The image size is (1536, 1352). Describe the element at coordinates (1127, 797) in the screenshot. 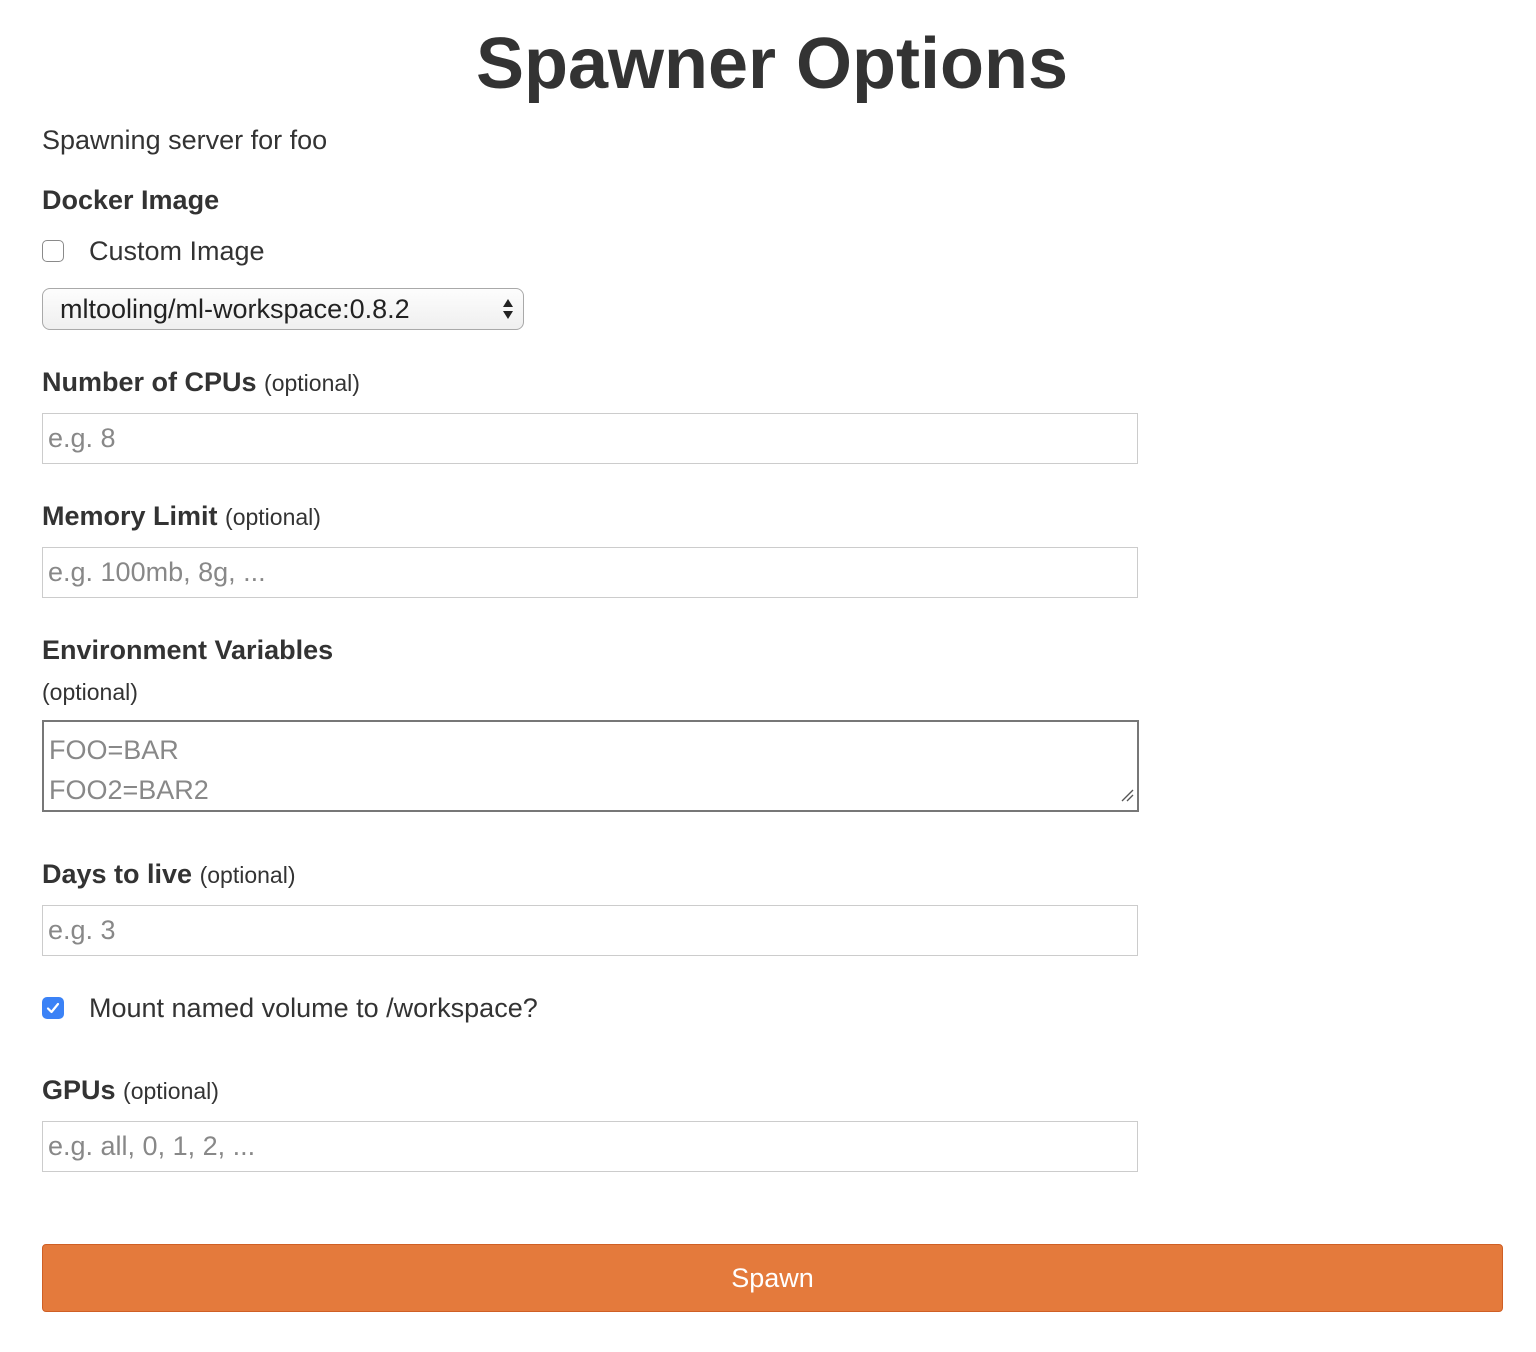

I see `resize-handle-icon` at that location.